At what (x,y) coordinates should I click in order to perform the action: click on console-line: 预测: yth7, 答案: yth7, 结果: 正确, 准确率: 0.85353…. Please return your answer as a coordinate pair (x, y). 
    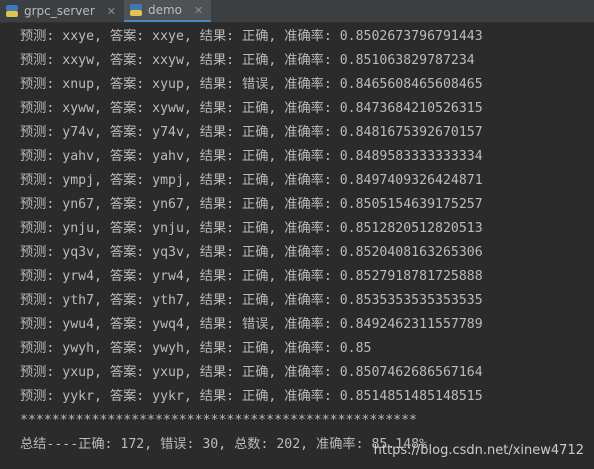
    Looking at the image, I should click on (251, 300).